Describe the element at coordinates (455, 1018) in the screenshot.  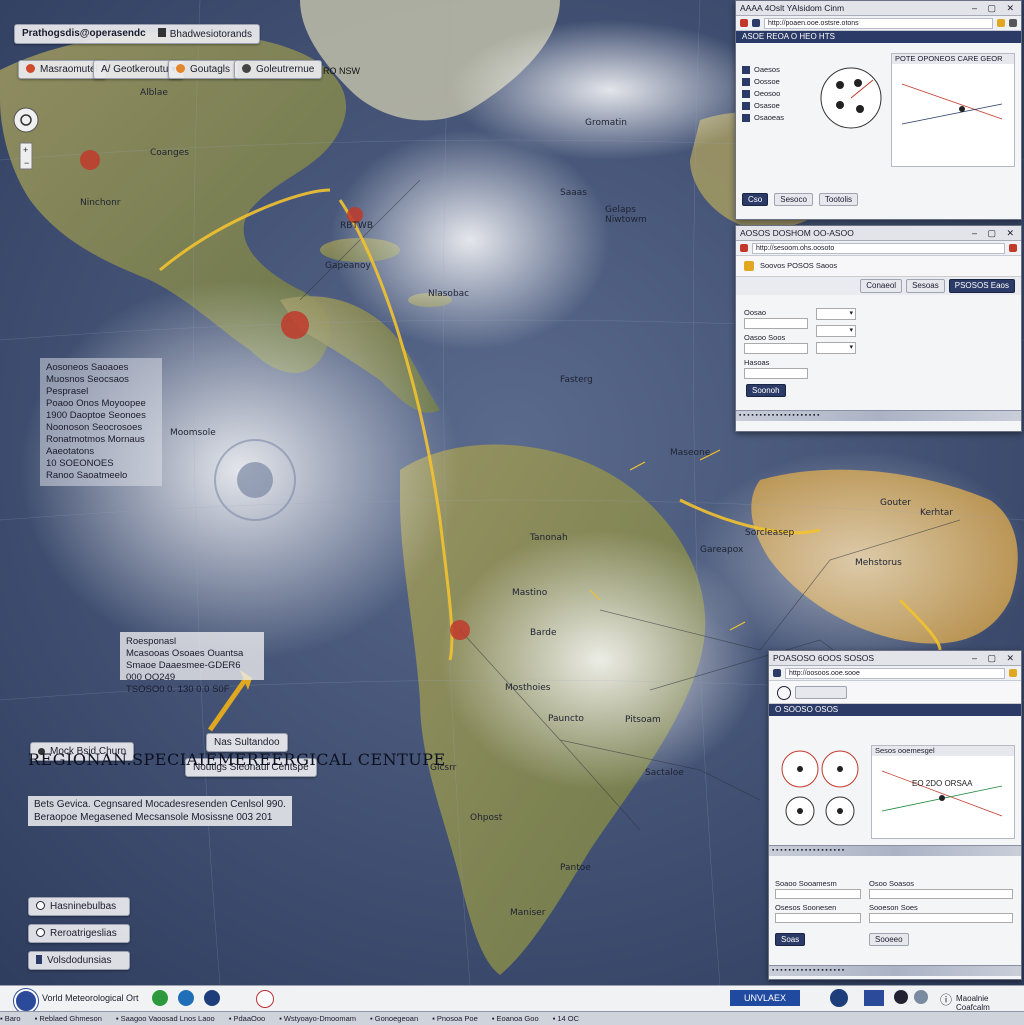
I see `taskbar-item: ▪ Pnosoa Poe` at that location.